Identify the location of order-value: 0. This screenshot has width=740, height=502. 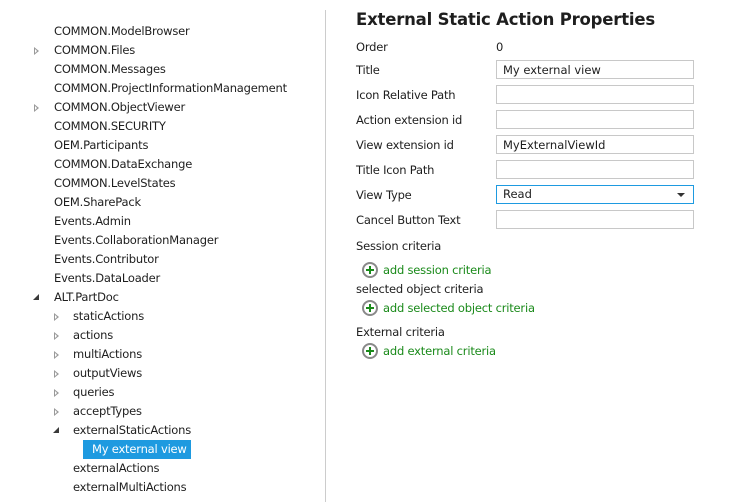
(500, 47).